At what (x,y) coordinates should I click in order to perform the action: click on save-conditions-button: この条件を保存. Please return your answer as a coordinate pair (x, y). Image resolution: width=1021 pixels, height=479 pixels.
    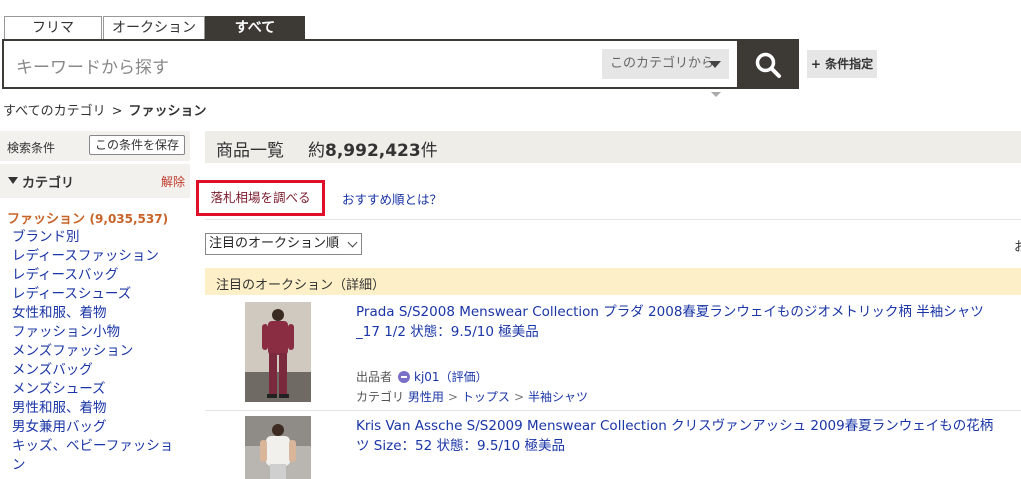
    Looking at the image, I should click on (137, 145).